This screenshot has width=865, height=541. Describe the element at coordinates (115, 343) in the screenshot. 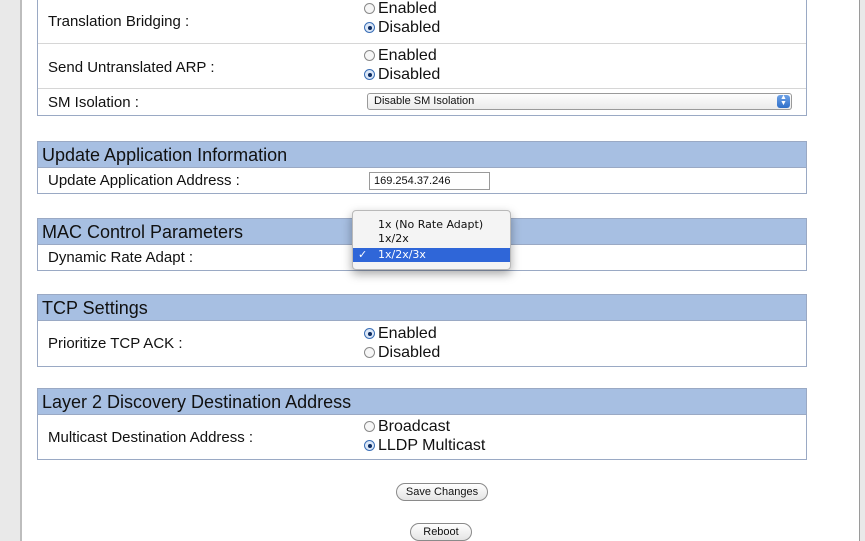

I see `prioritize-tcp-ack-label: Prioritize TCP ACK :` at that location.